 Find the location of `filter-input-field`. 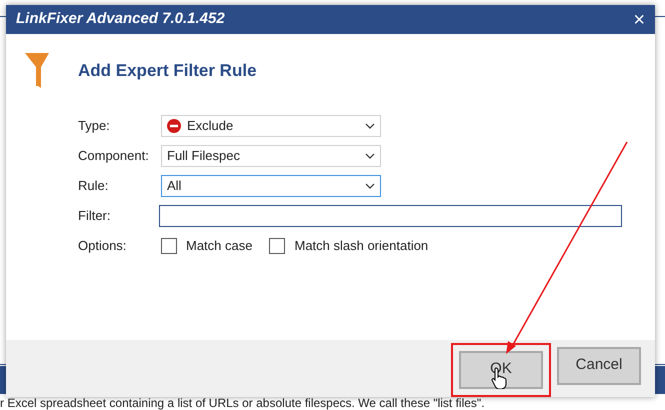

filter-input-field is located at coordinates (390, 216).